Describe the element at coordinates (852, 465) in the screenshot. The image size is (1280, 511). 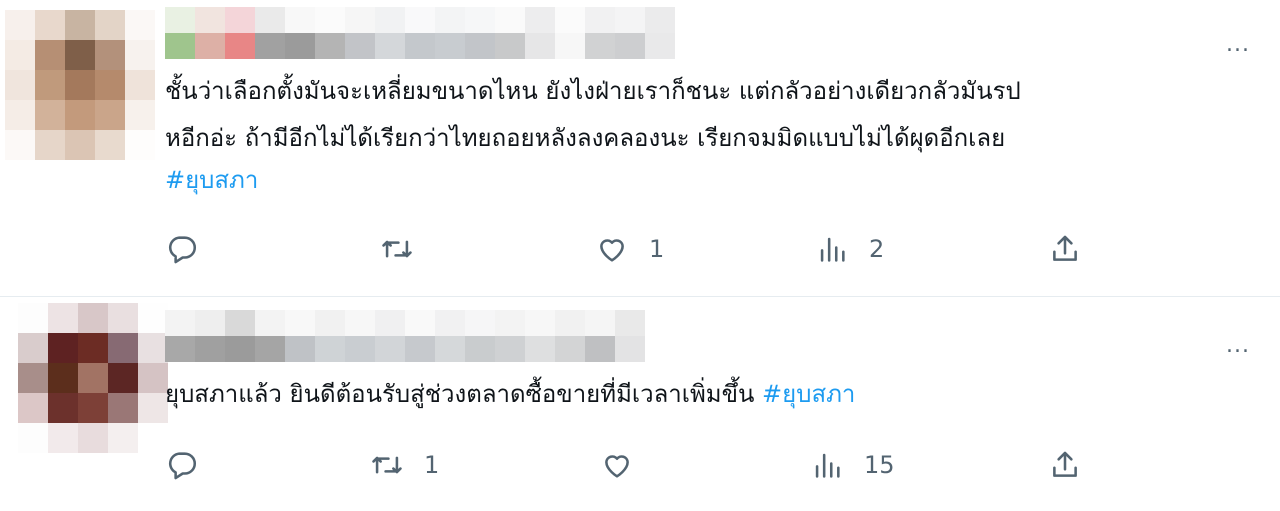
I see `views-button: 15` at that location.